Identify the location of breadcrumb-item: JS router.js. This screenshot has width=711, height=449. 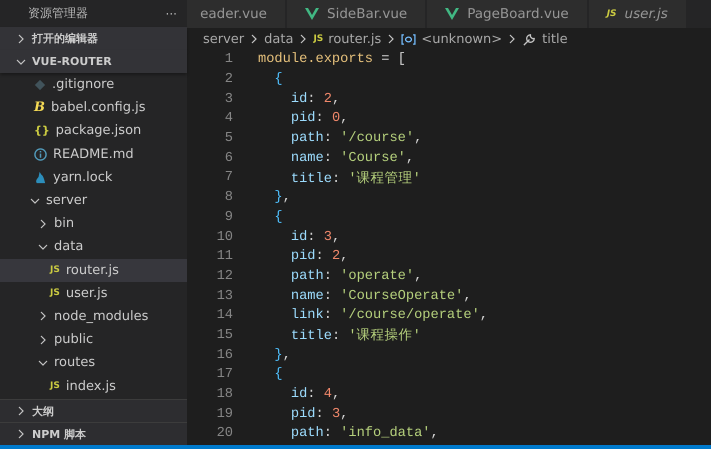
(347, 39).